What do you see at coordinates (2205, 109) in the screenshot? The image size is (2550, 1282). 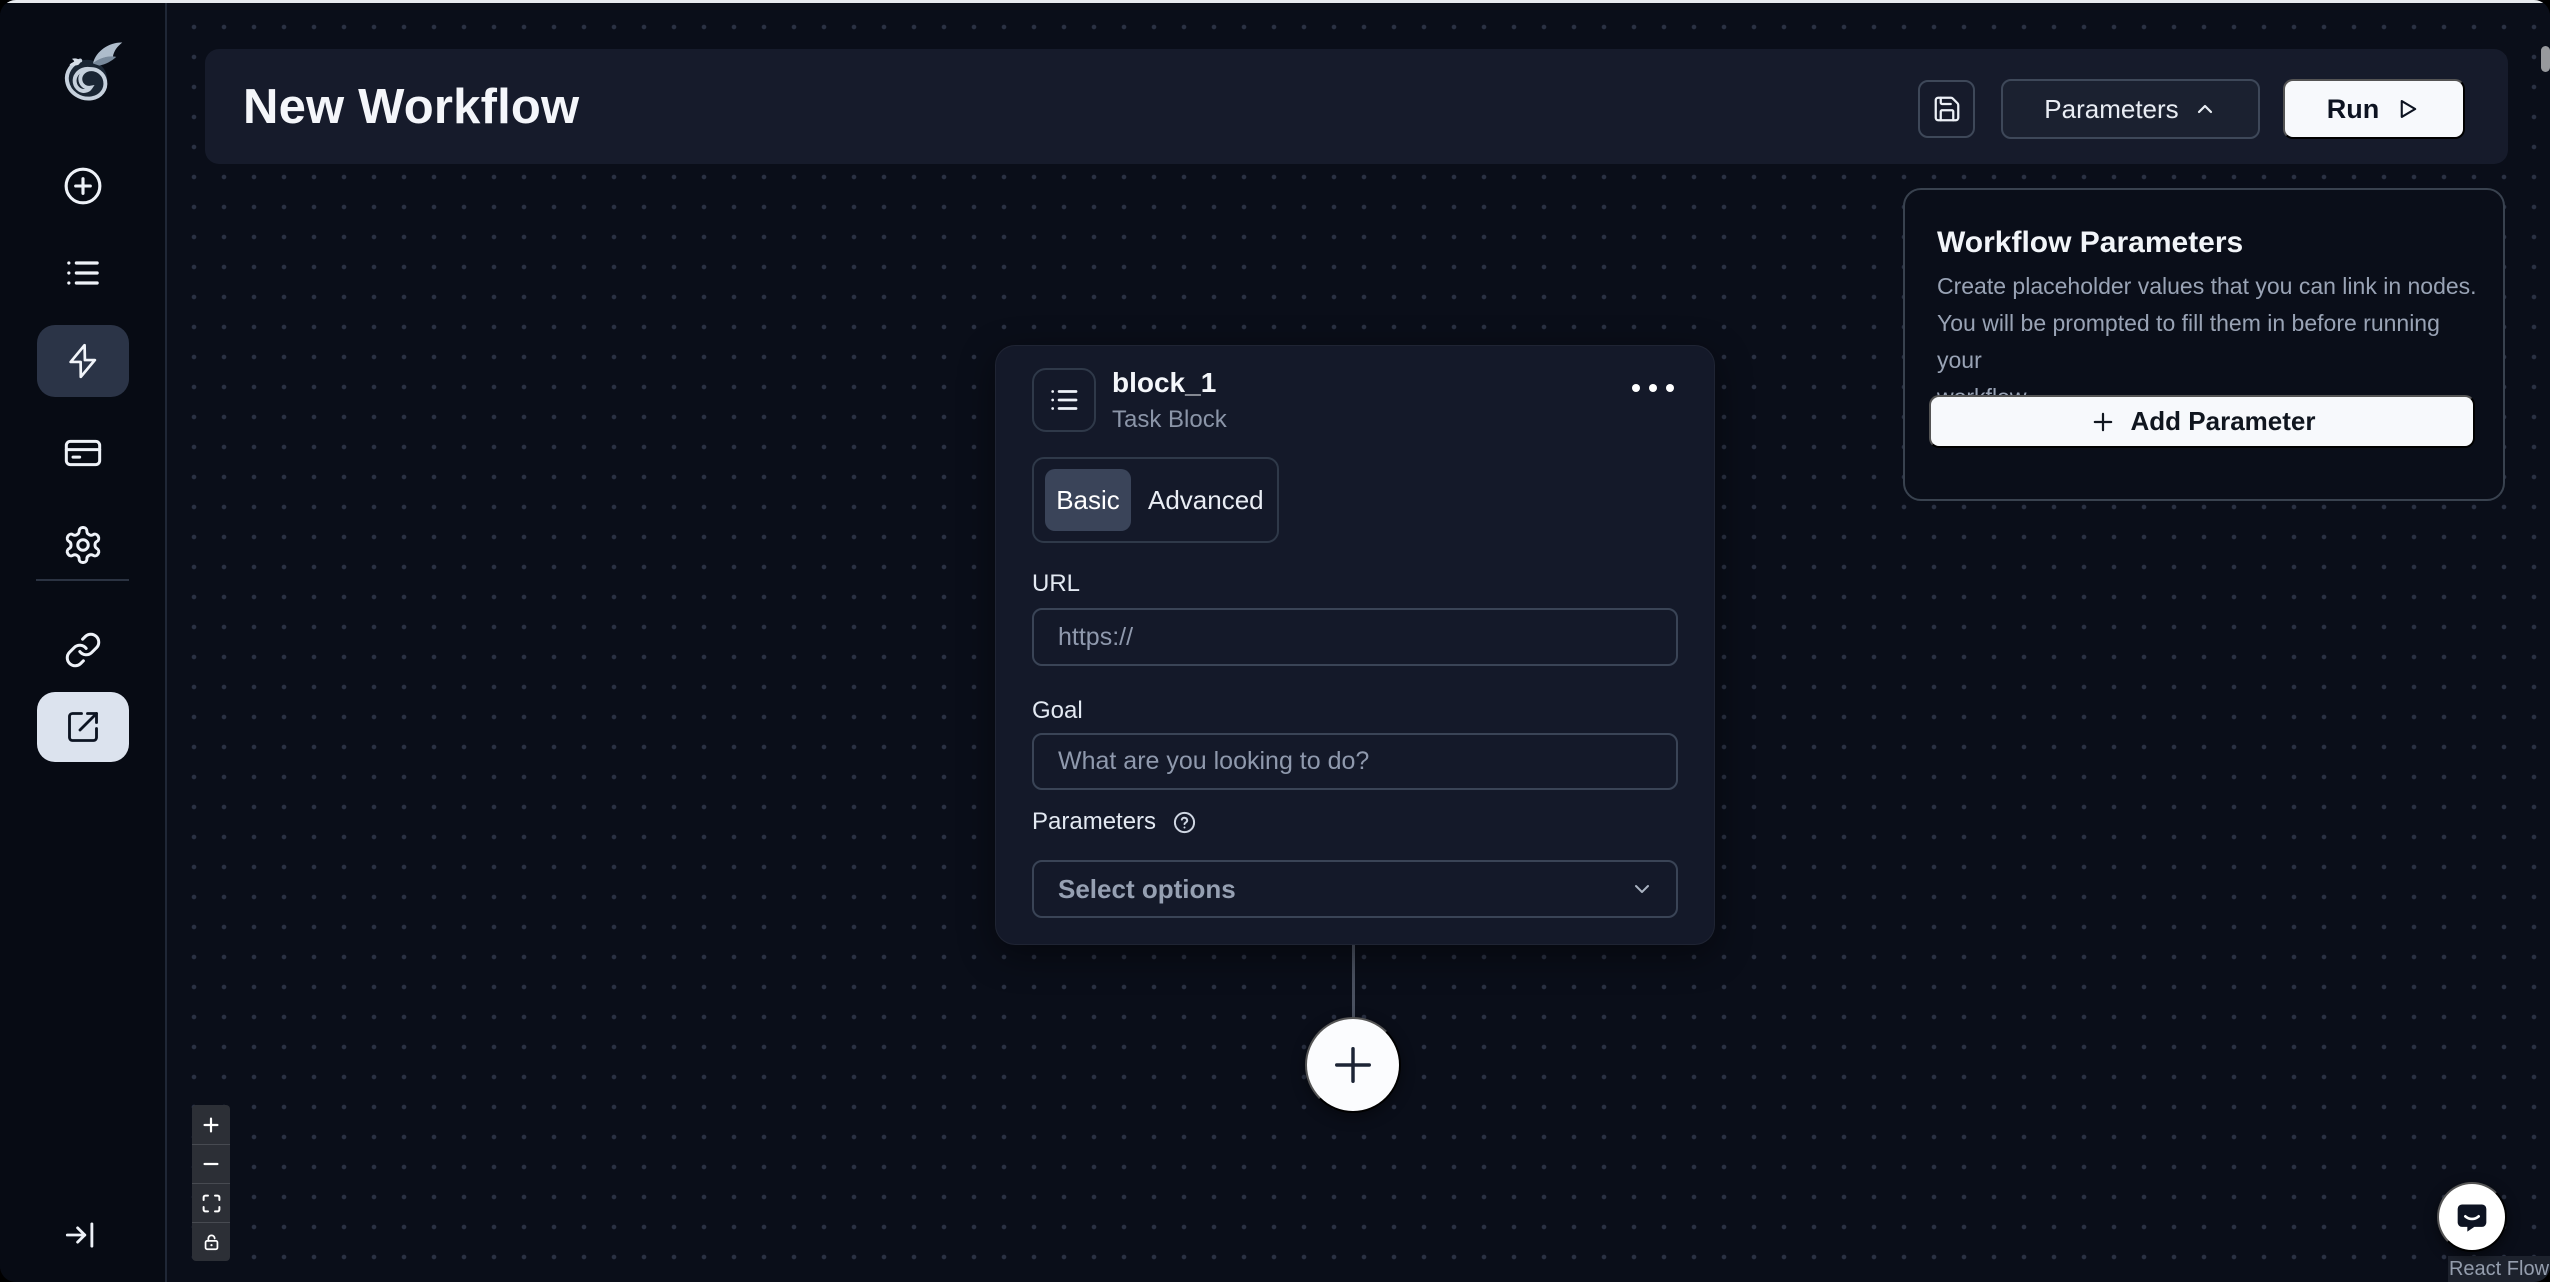 I see `chevron-up-icon` at bounding box center [2205, 109].